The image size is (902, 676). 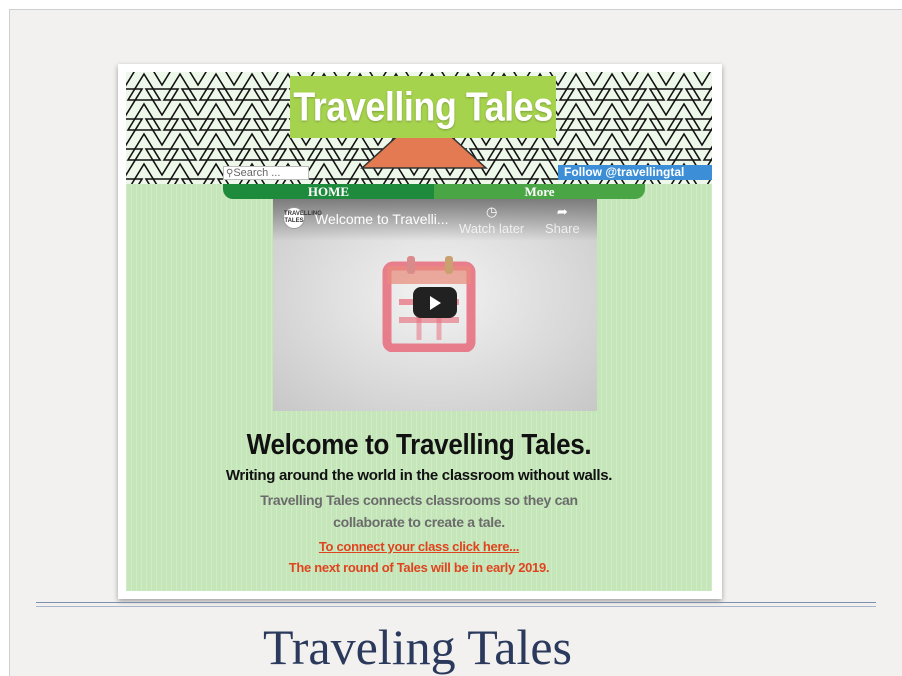 I want to click on follow-twitter-button: Follow @travellingtal, so click(x=635, y=172).